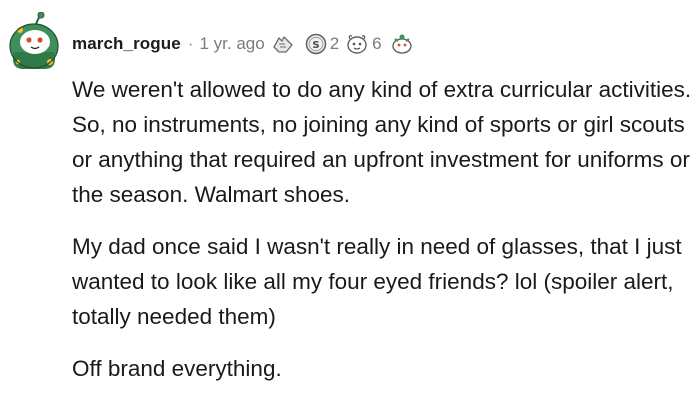  I want to click on hands-award-icon, so click(283, 44).